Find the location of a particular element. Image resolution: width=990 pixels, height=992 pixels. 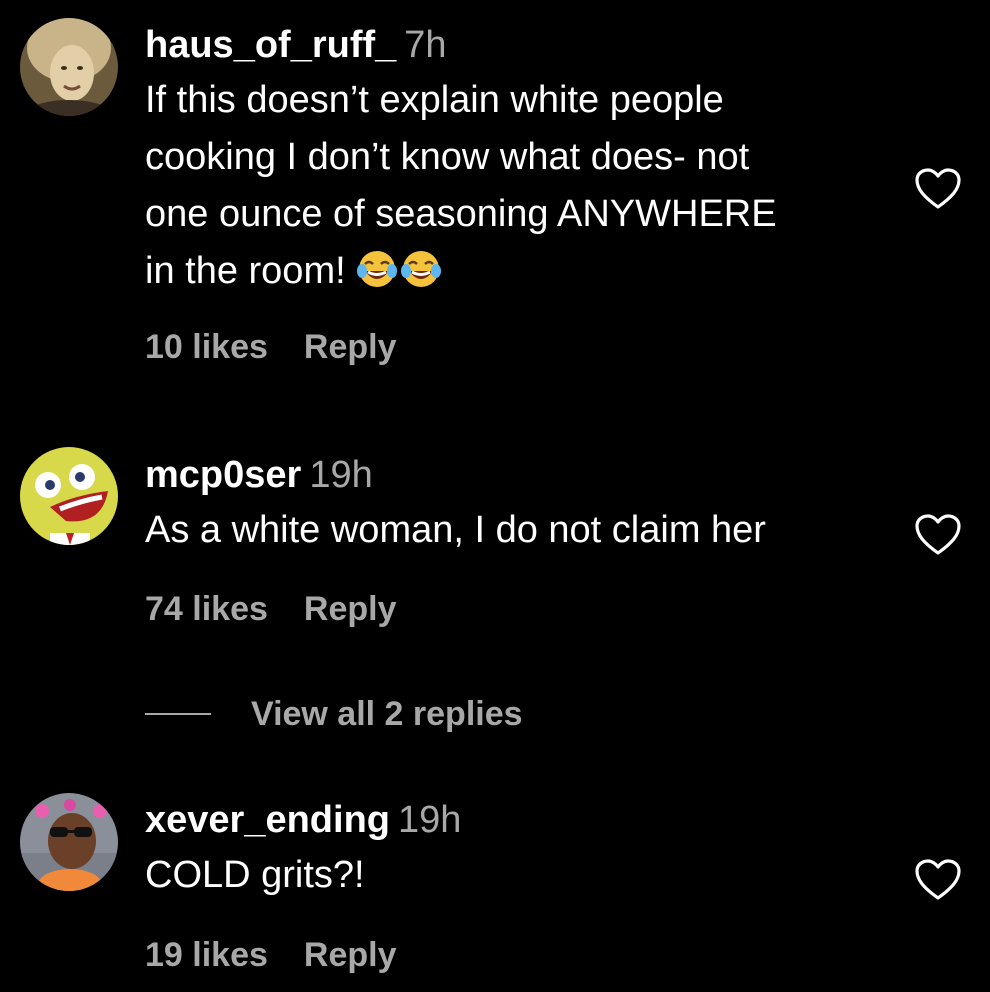

comment-username: haus_of_ruff_ is located at coordinates (270, 45).